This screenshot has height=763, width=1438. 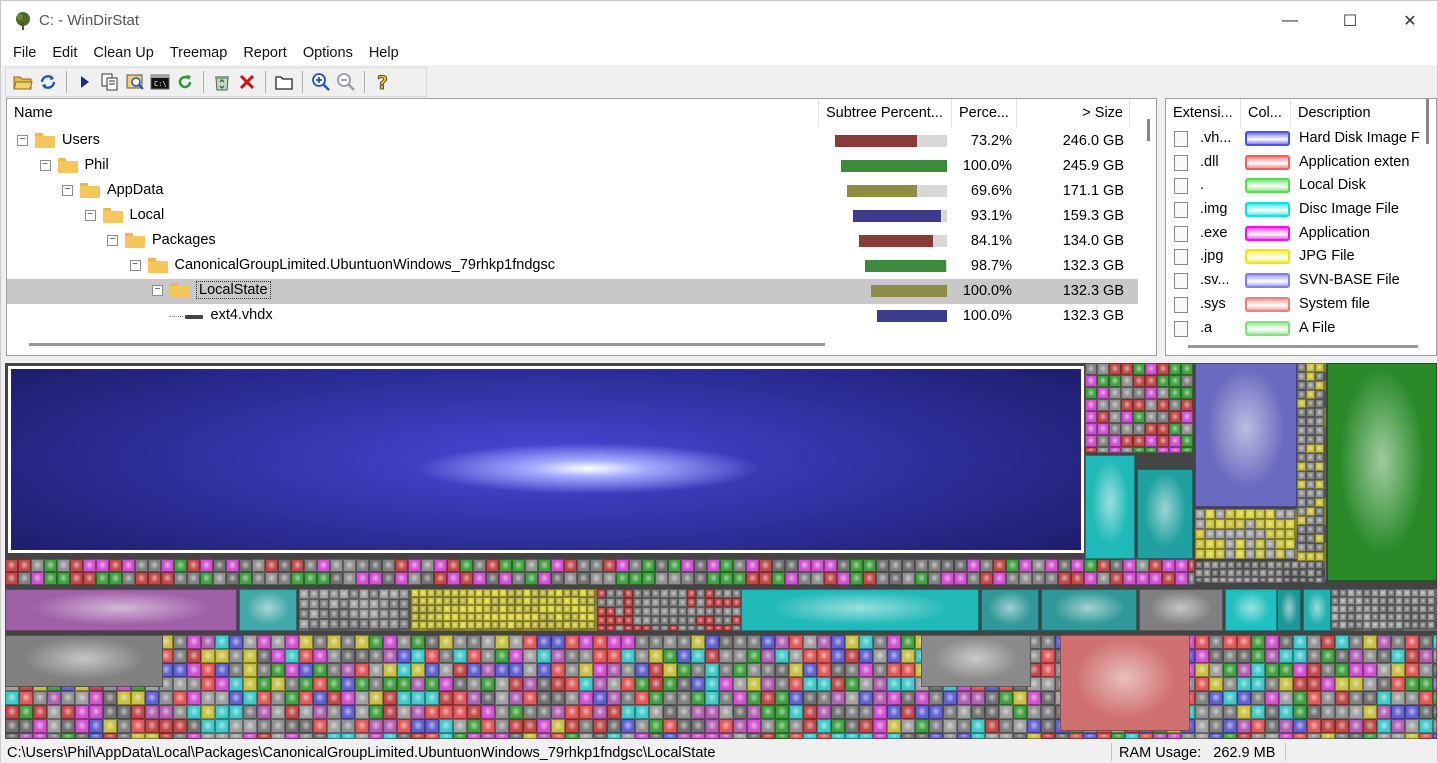 What do you see at coordinates (284, 82) in the screenshot?
I see `properties-icon` at bounding box center [284, 82].